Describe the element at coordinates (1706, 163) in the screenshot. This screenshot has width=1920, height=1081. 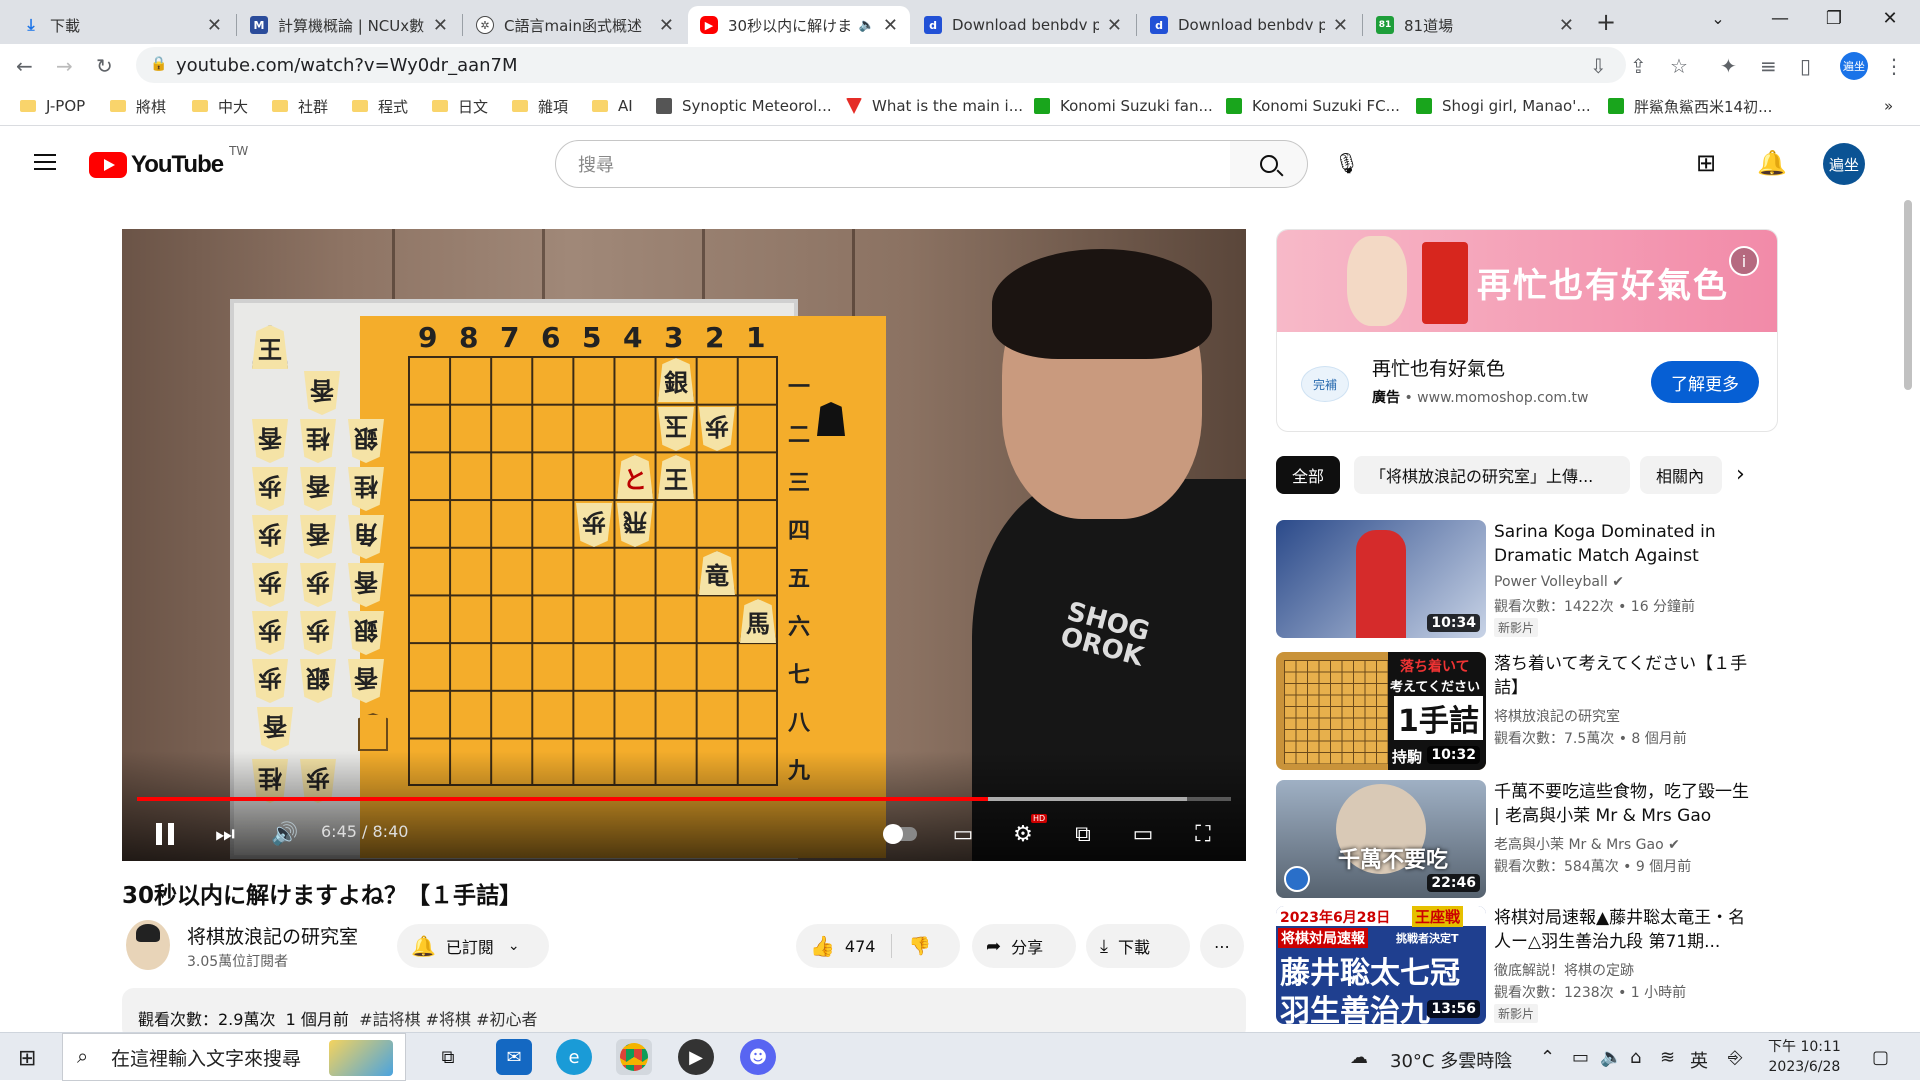
I see `create-video-icon: ⊞` at that location.